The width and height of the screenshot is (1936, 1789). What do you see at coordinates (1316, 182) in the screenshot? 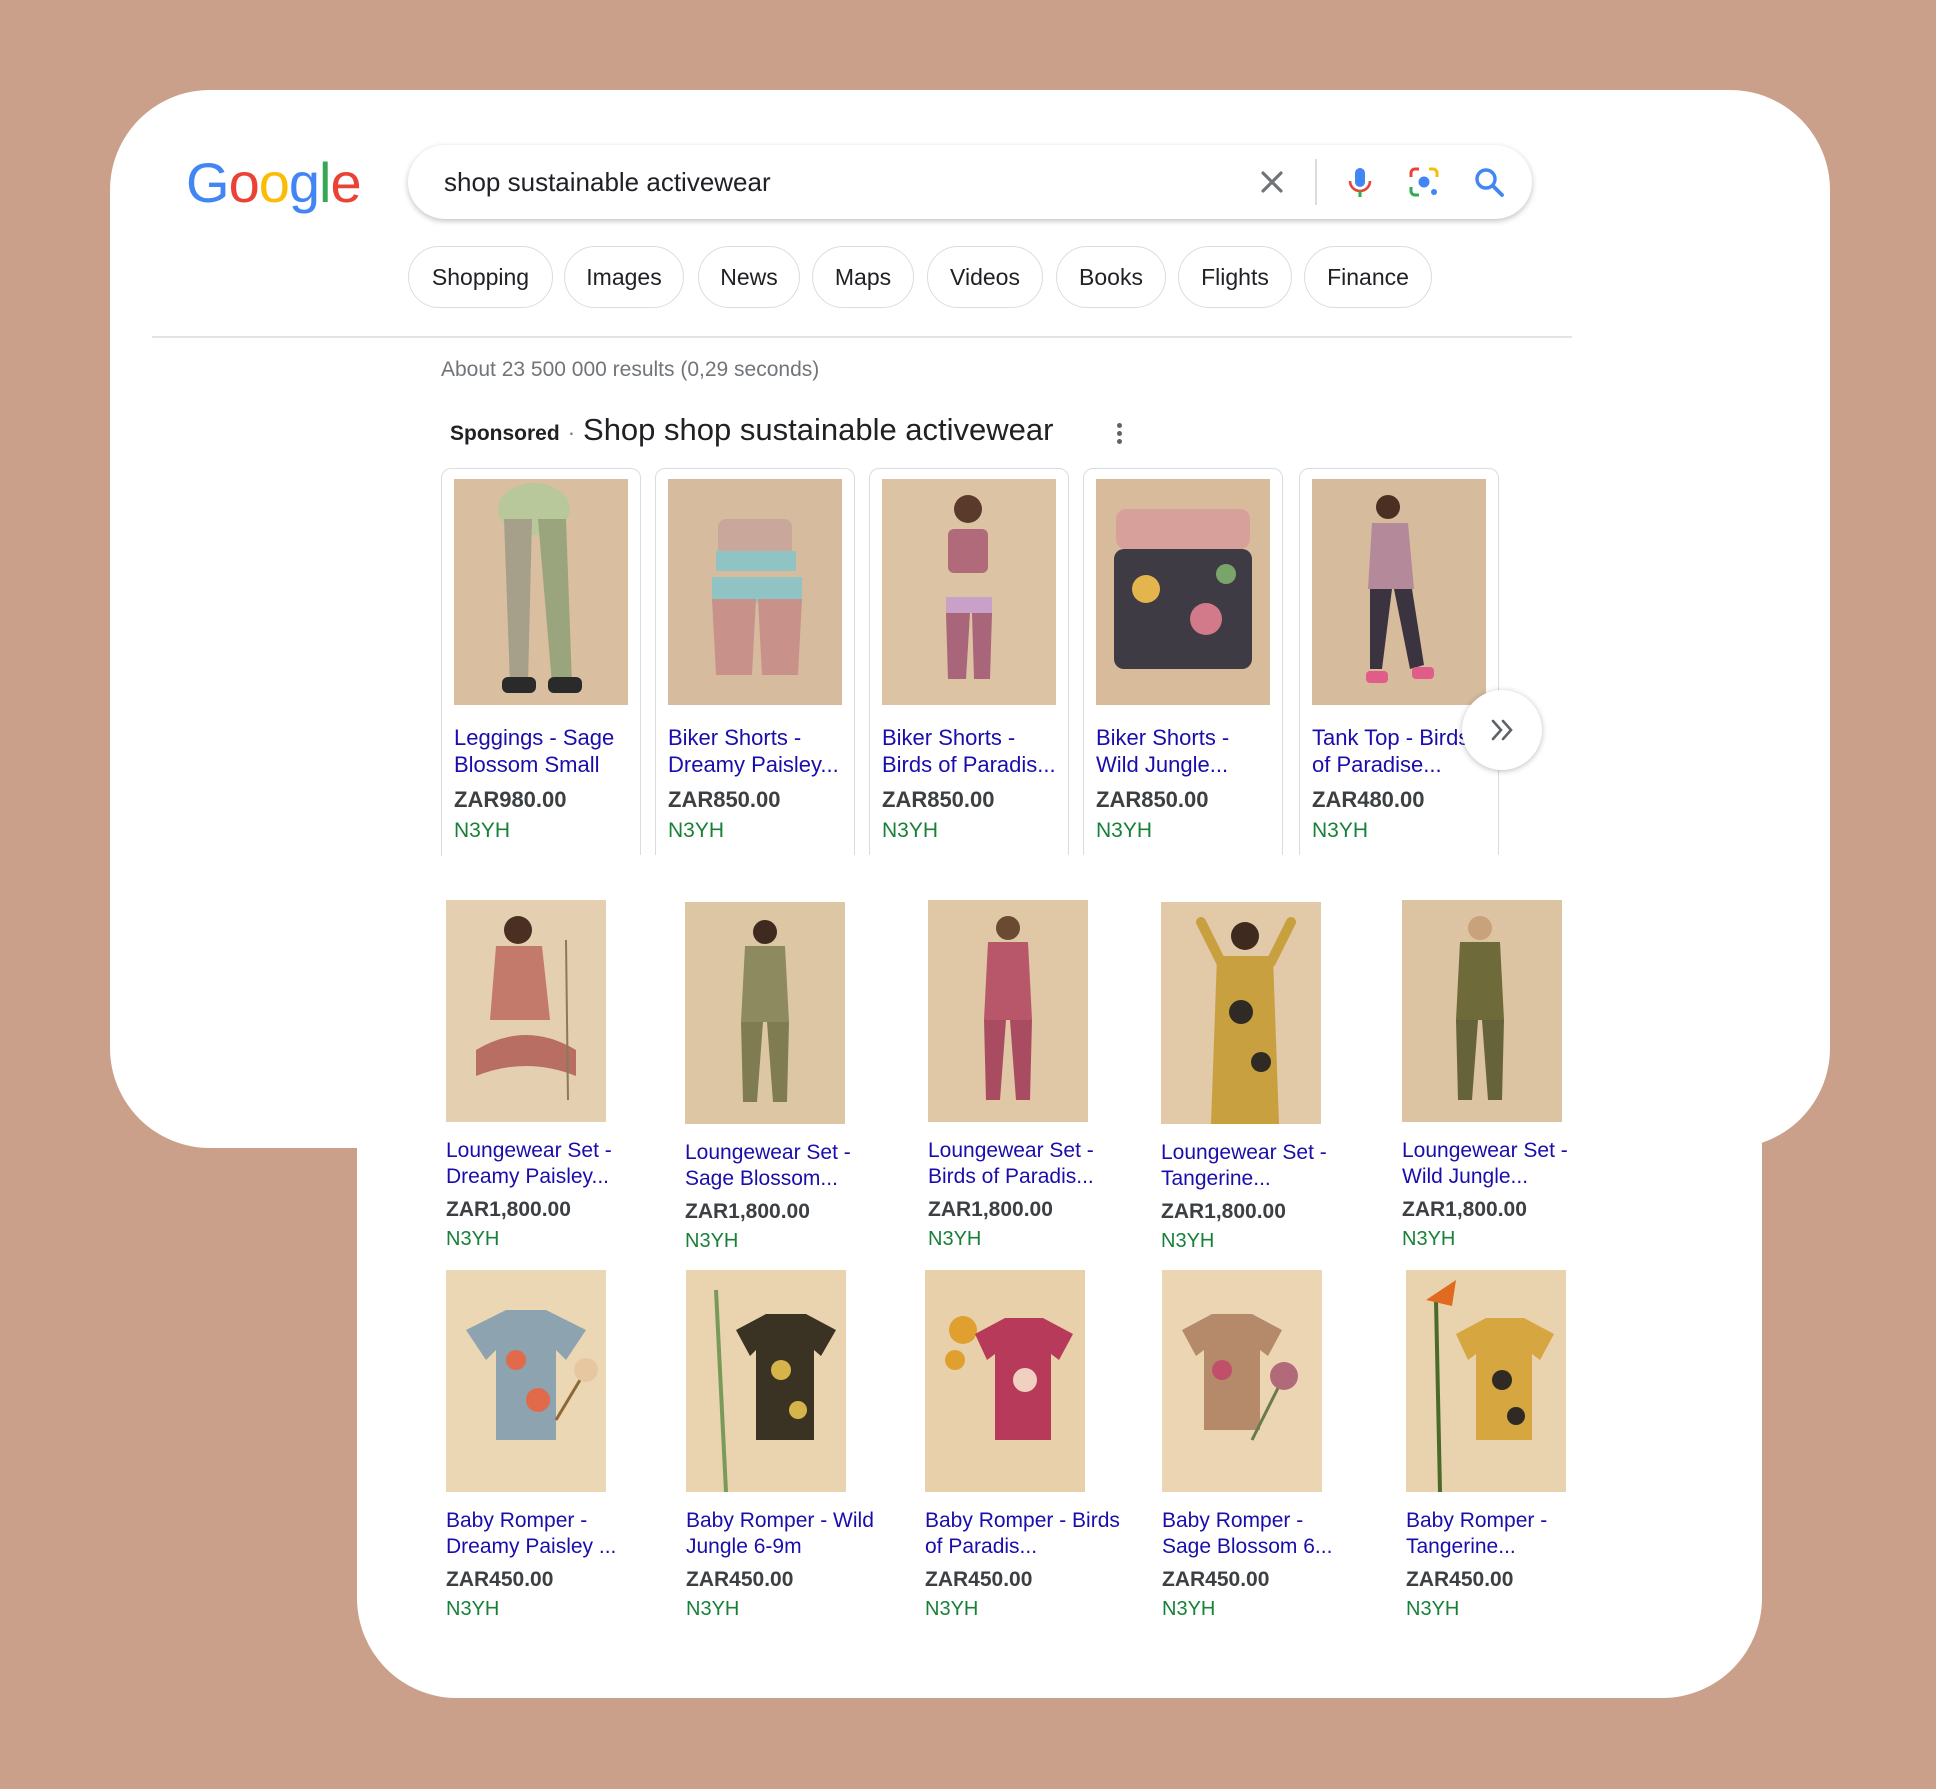
I see `search-divider` at bounding box center [1316, 182].